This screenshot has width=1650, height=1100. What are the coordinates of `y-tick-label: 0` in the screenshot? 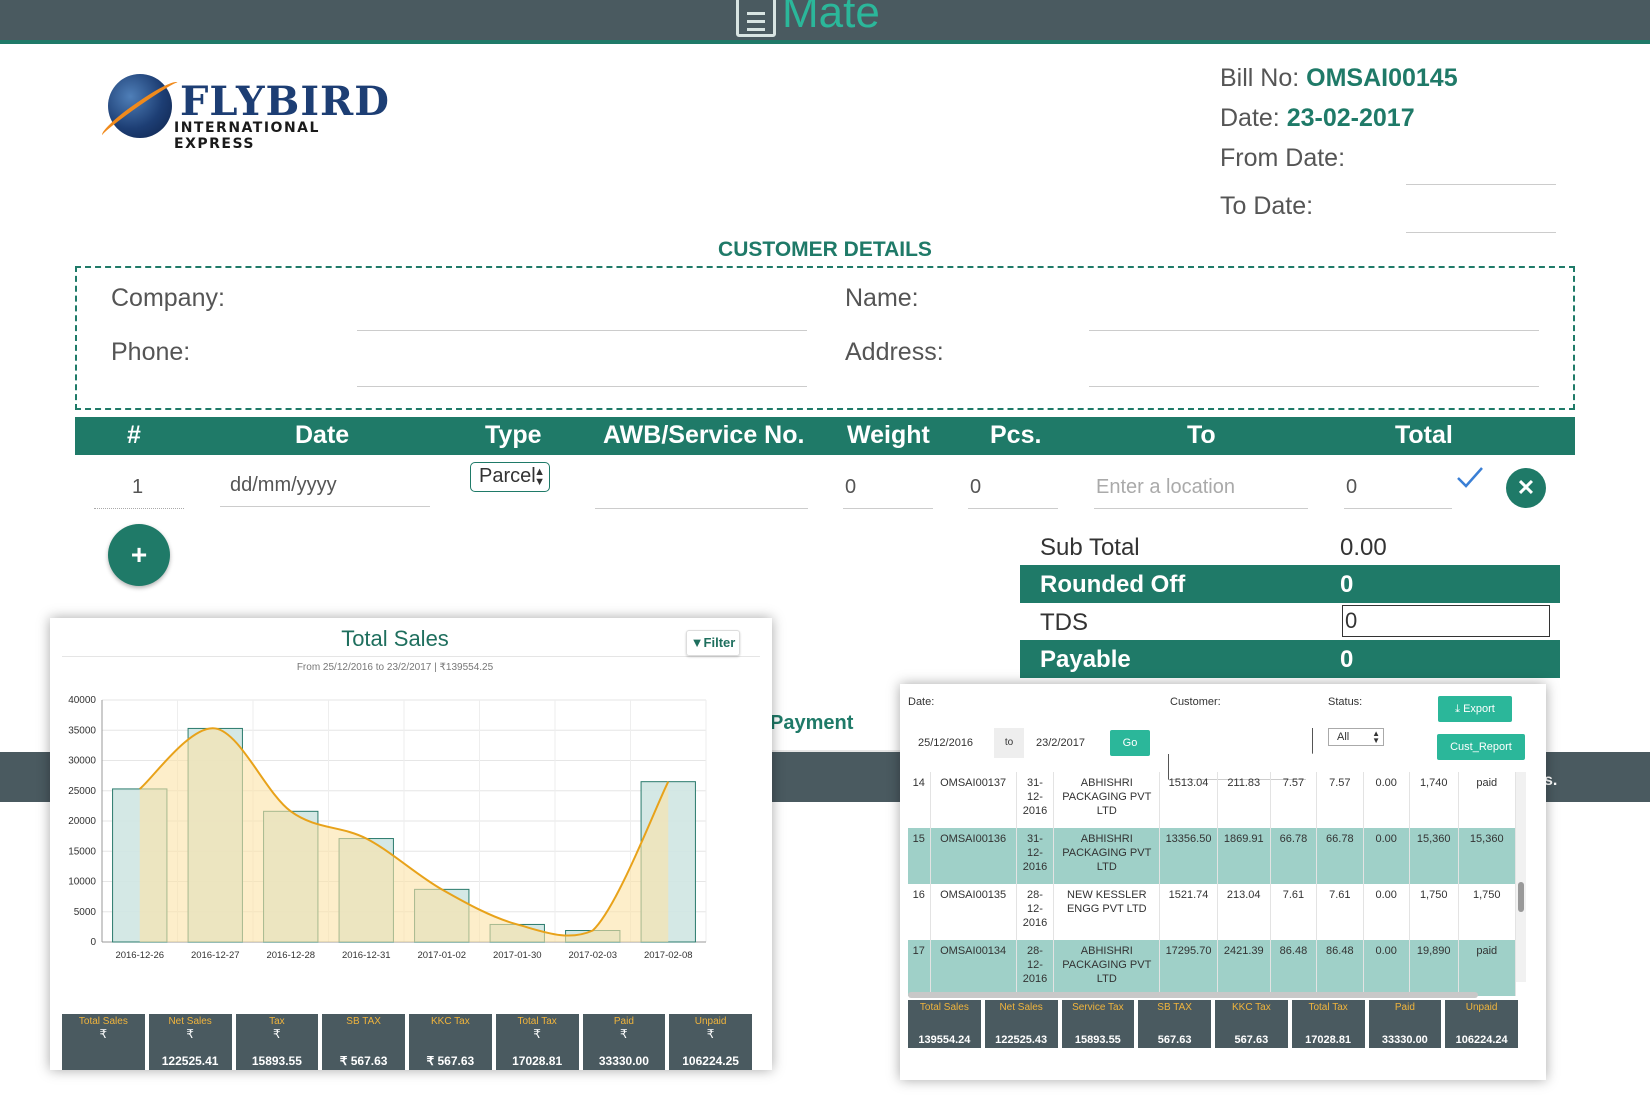 It's located at (93, 942).